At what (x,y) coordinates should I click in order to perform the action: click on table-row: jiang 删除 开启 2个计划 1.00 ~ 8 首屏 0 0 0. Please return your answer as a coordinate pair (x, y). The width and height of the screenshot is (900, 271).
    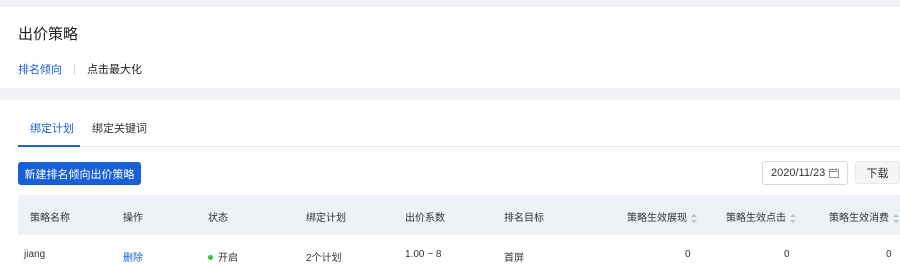
    Looking at the image, I should click on (459, 253).